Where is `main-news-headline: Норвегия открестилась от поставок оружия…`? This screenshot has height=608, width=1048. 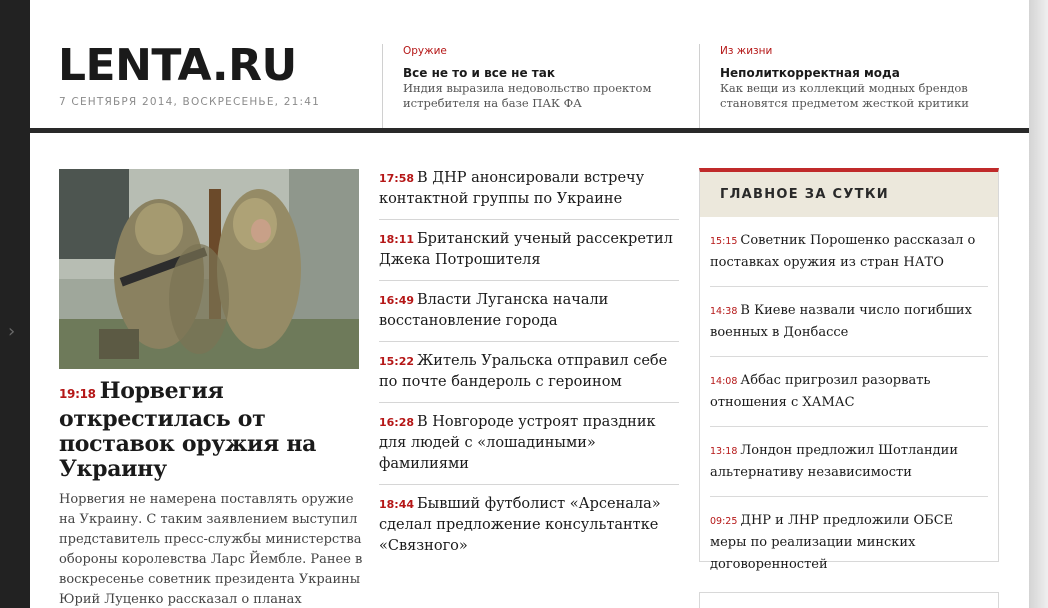 main-news-headline: Норвегия открестилась от поставок оружия… is located at coordinates (187, 430).